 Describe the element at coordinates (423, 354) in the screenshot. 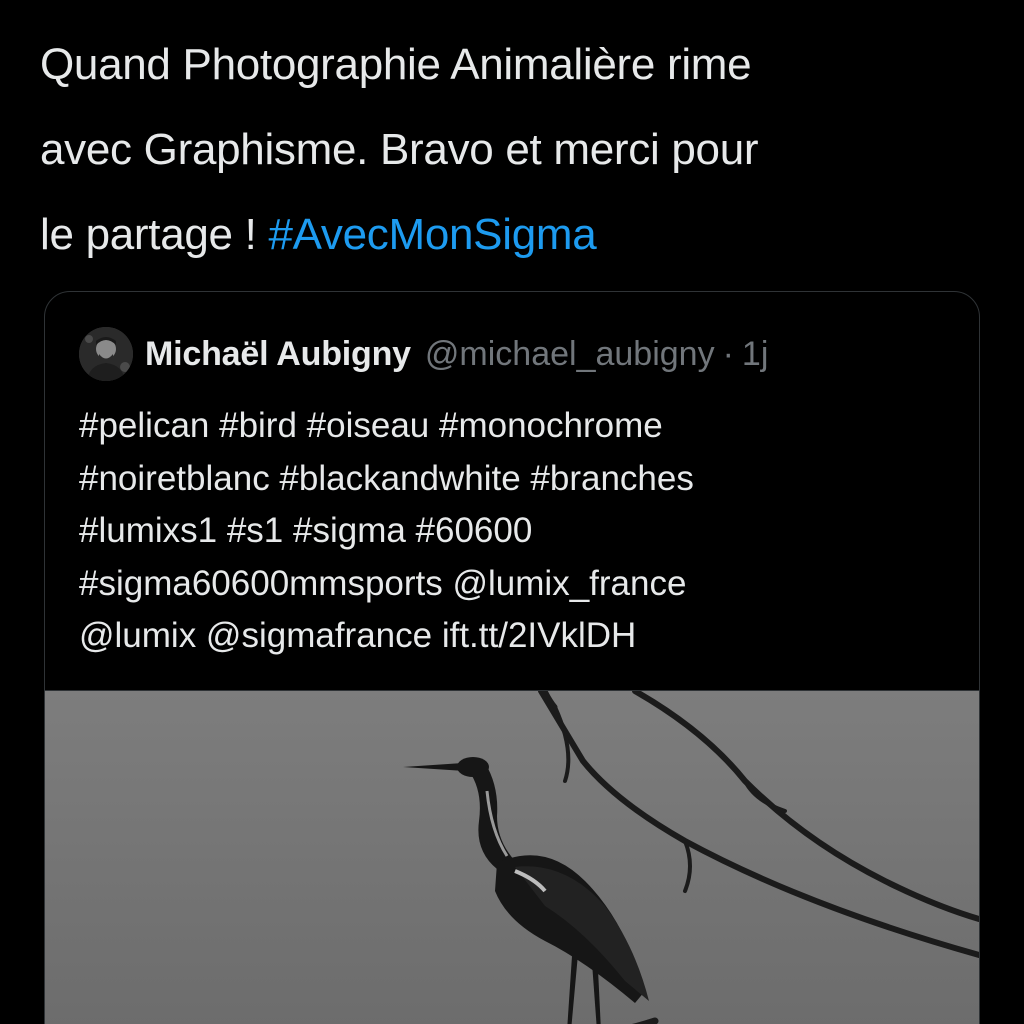

I see `quoted-tweet-header: Michaël Aubigny @michael_aubigny · 1j` at that location.